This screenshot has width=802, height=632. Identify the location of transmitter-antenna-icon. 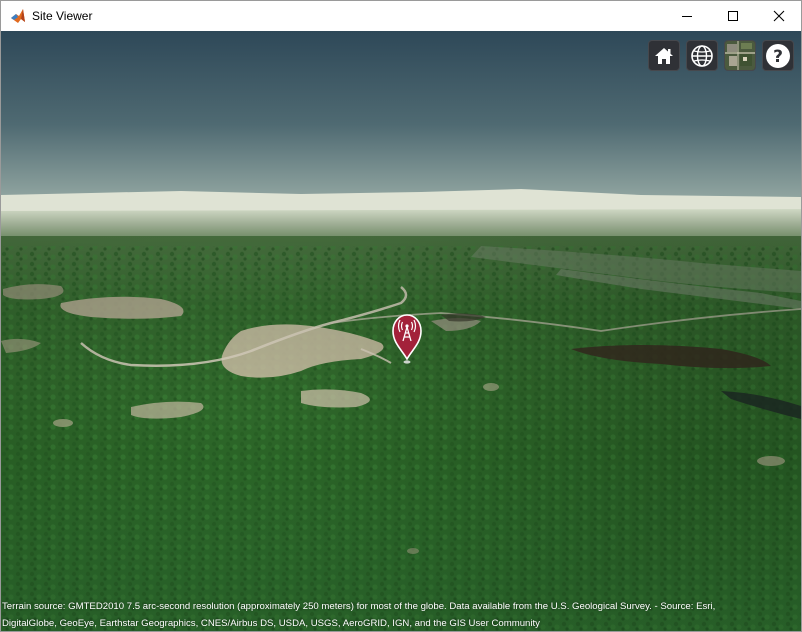
(407, 339).